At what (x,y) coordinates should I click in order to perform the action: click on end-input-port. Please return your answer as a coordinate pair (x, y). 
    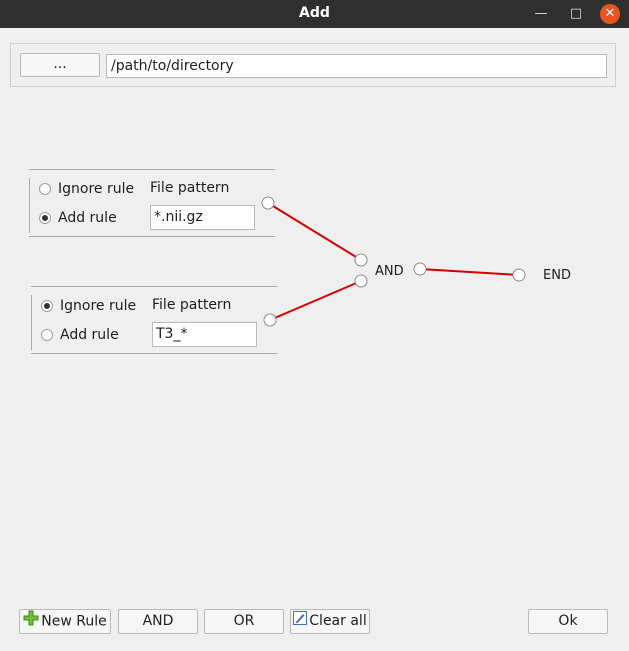
    Looking at the image, I should click on (519, 275).